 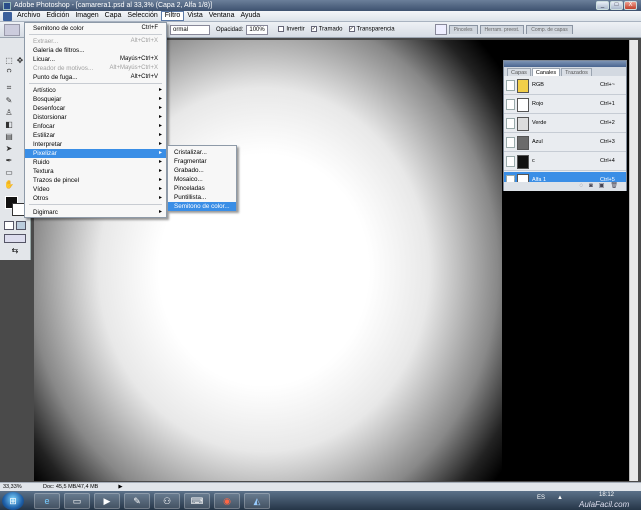 I want to click on ie-taskbar-icon: e, so click(x=47, y=500).